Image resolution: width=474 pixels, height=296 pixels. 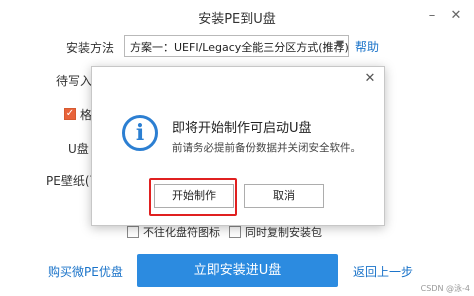 I want to click on buy-pe-usb-link: 购买微PE优盘, so click(x=85, y=271).